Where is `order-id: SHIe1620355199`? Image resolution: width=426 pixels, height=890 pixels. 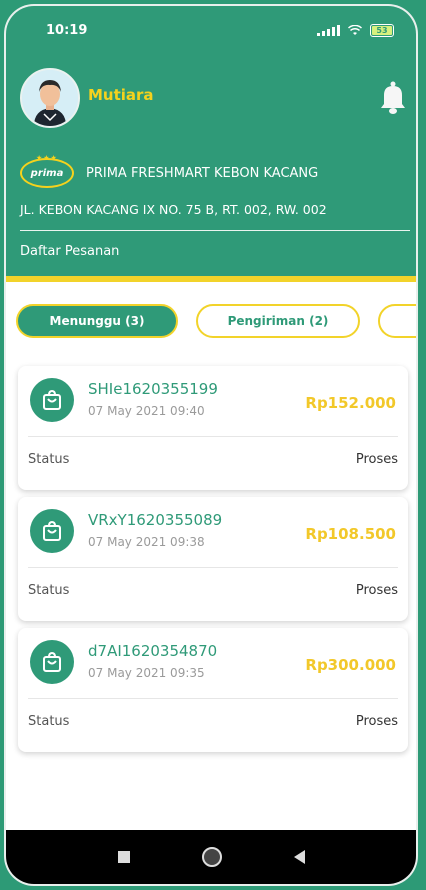 order-id: SHIe1620355199 is located at coordinates (153, 389).